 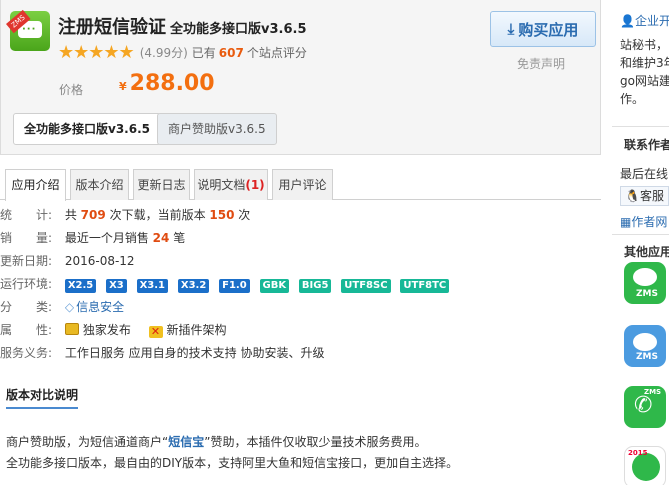 What do you see at coordinates (244, 215) in the screenshot?
I see `stats-text: 次` at bounding box center [244, 215].